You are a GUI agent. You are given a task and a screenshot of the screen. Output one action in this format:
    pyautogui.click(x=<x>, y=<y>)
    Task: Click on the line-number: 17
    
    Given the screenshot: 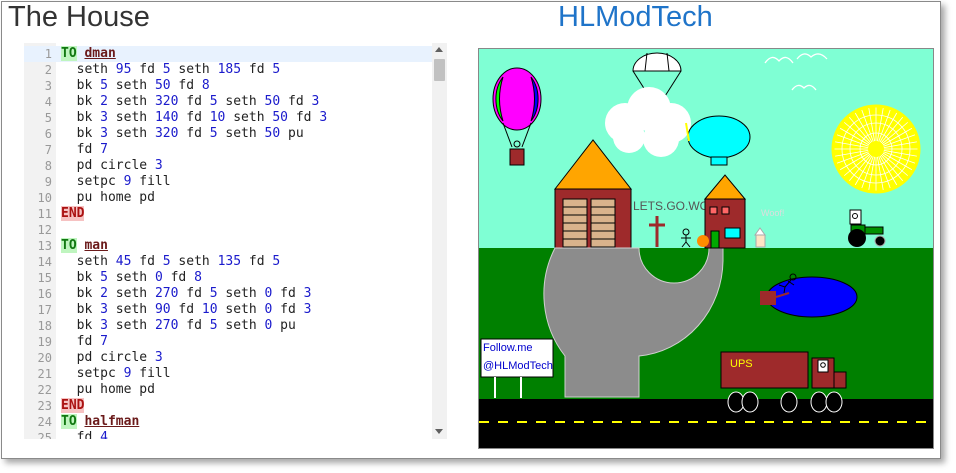 What is the action you would take?
    pyautogui.click(x=44, y=310)
    